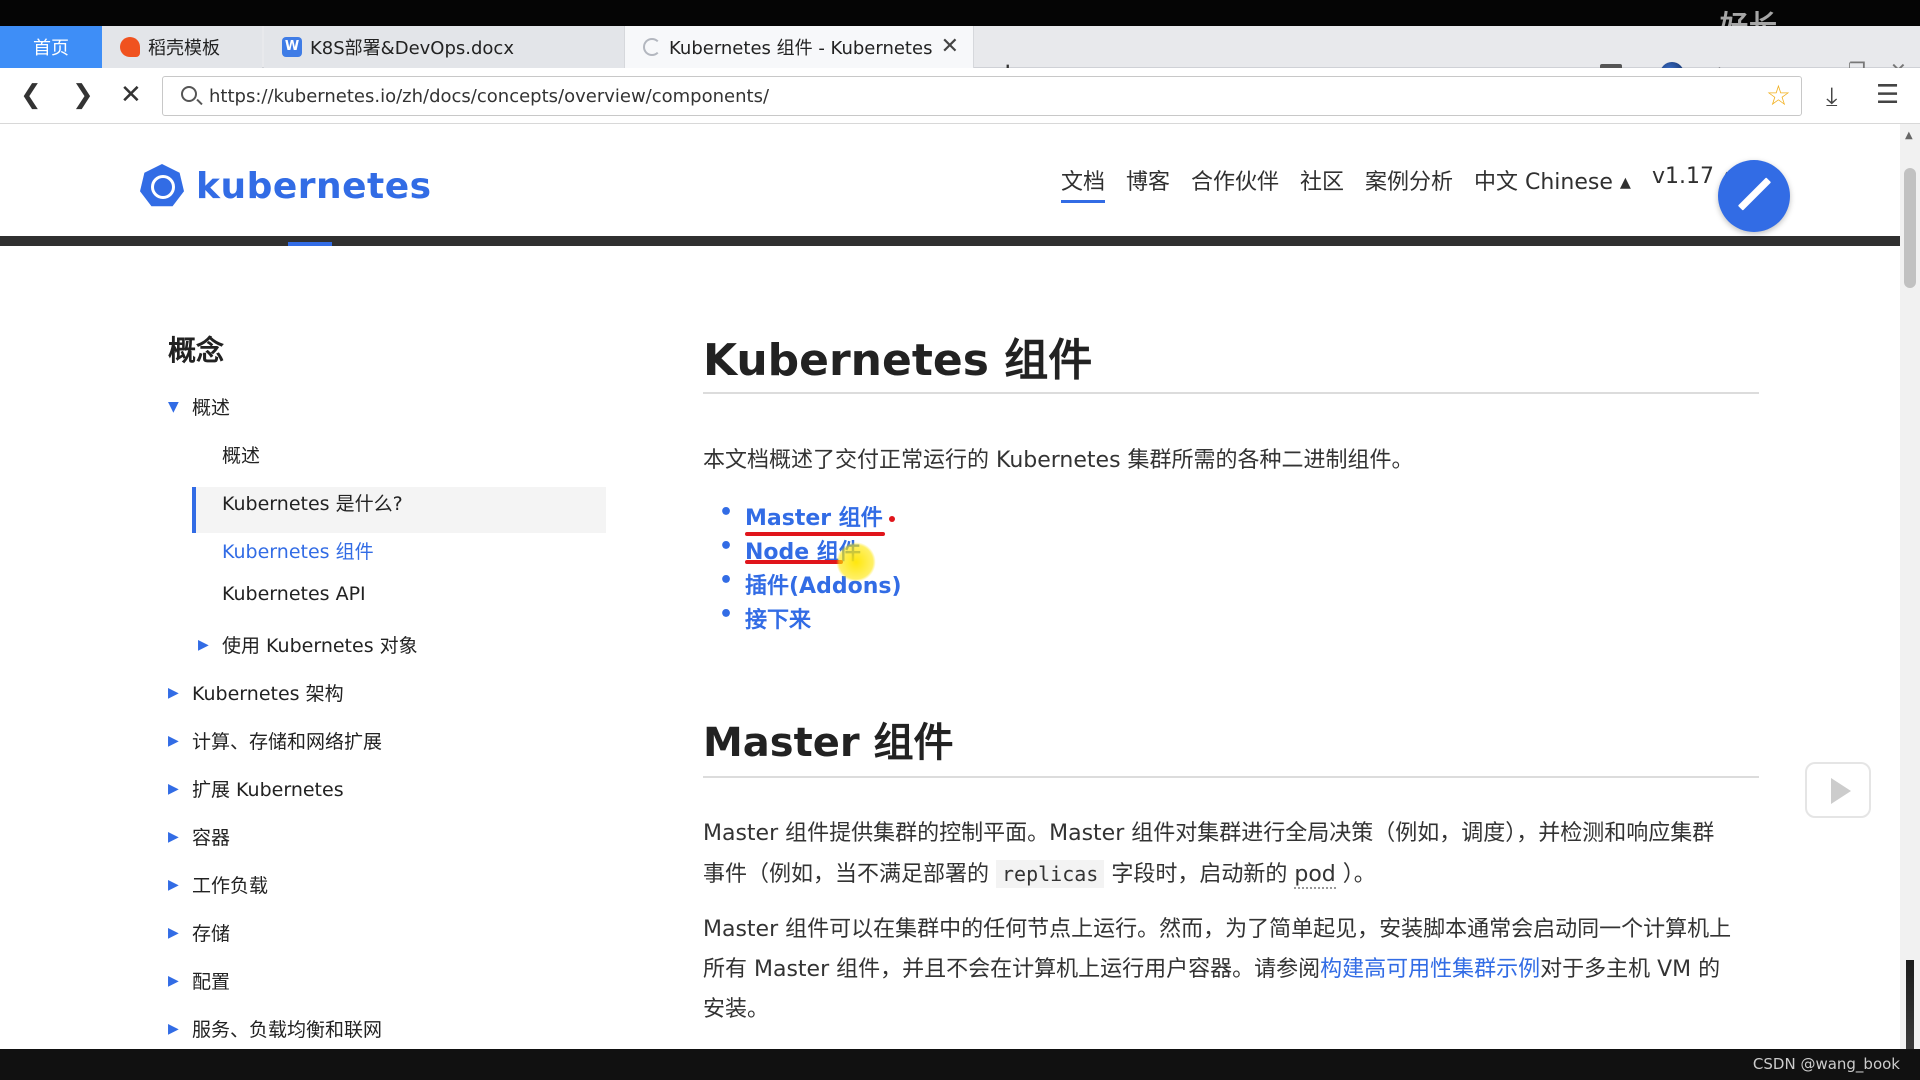 The image size is (1920, 1080). I want to click on sidebar-title: 概念, so click(196, 350).